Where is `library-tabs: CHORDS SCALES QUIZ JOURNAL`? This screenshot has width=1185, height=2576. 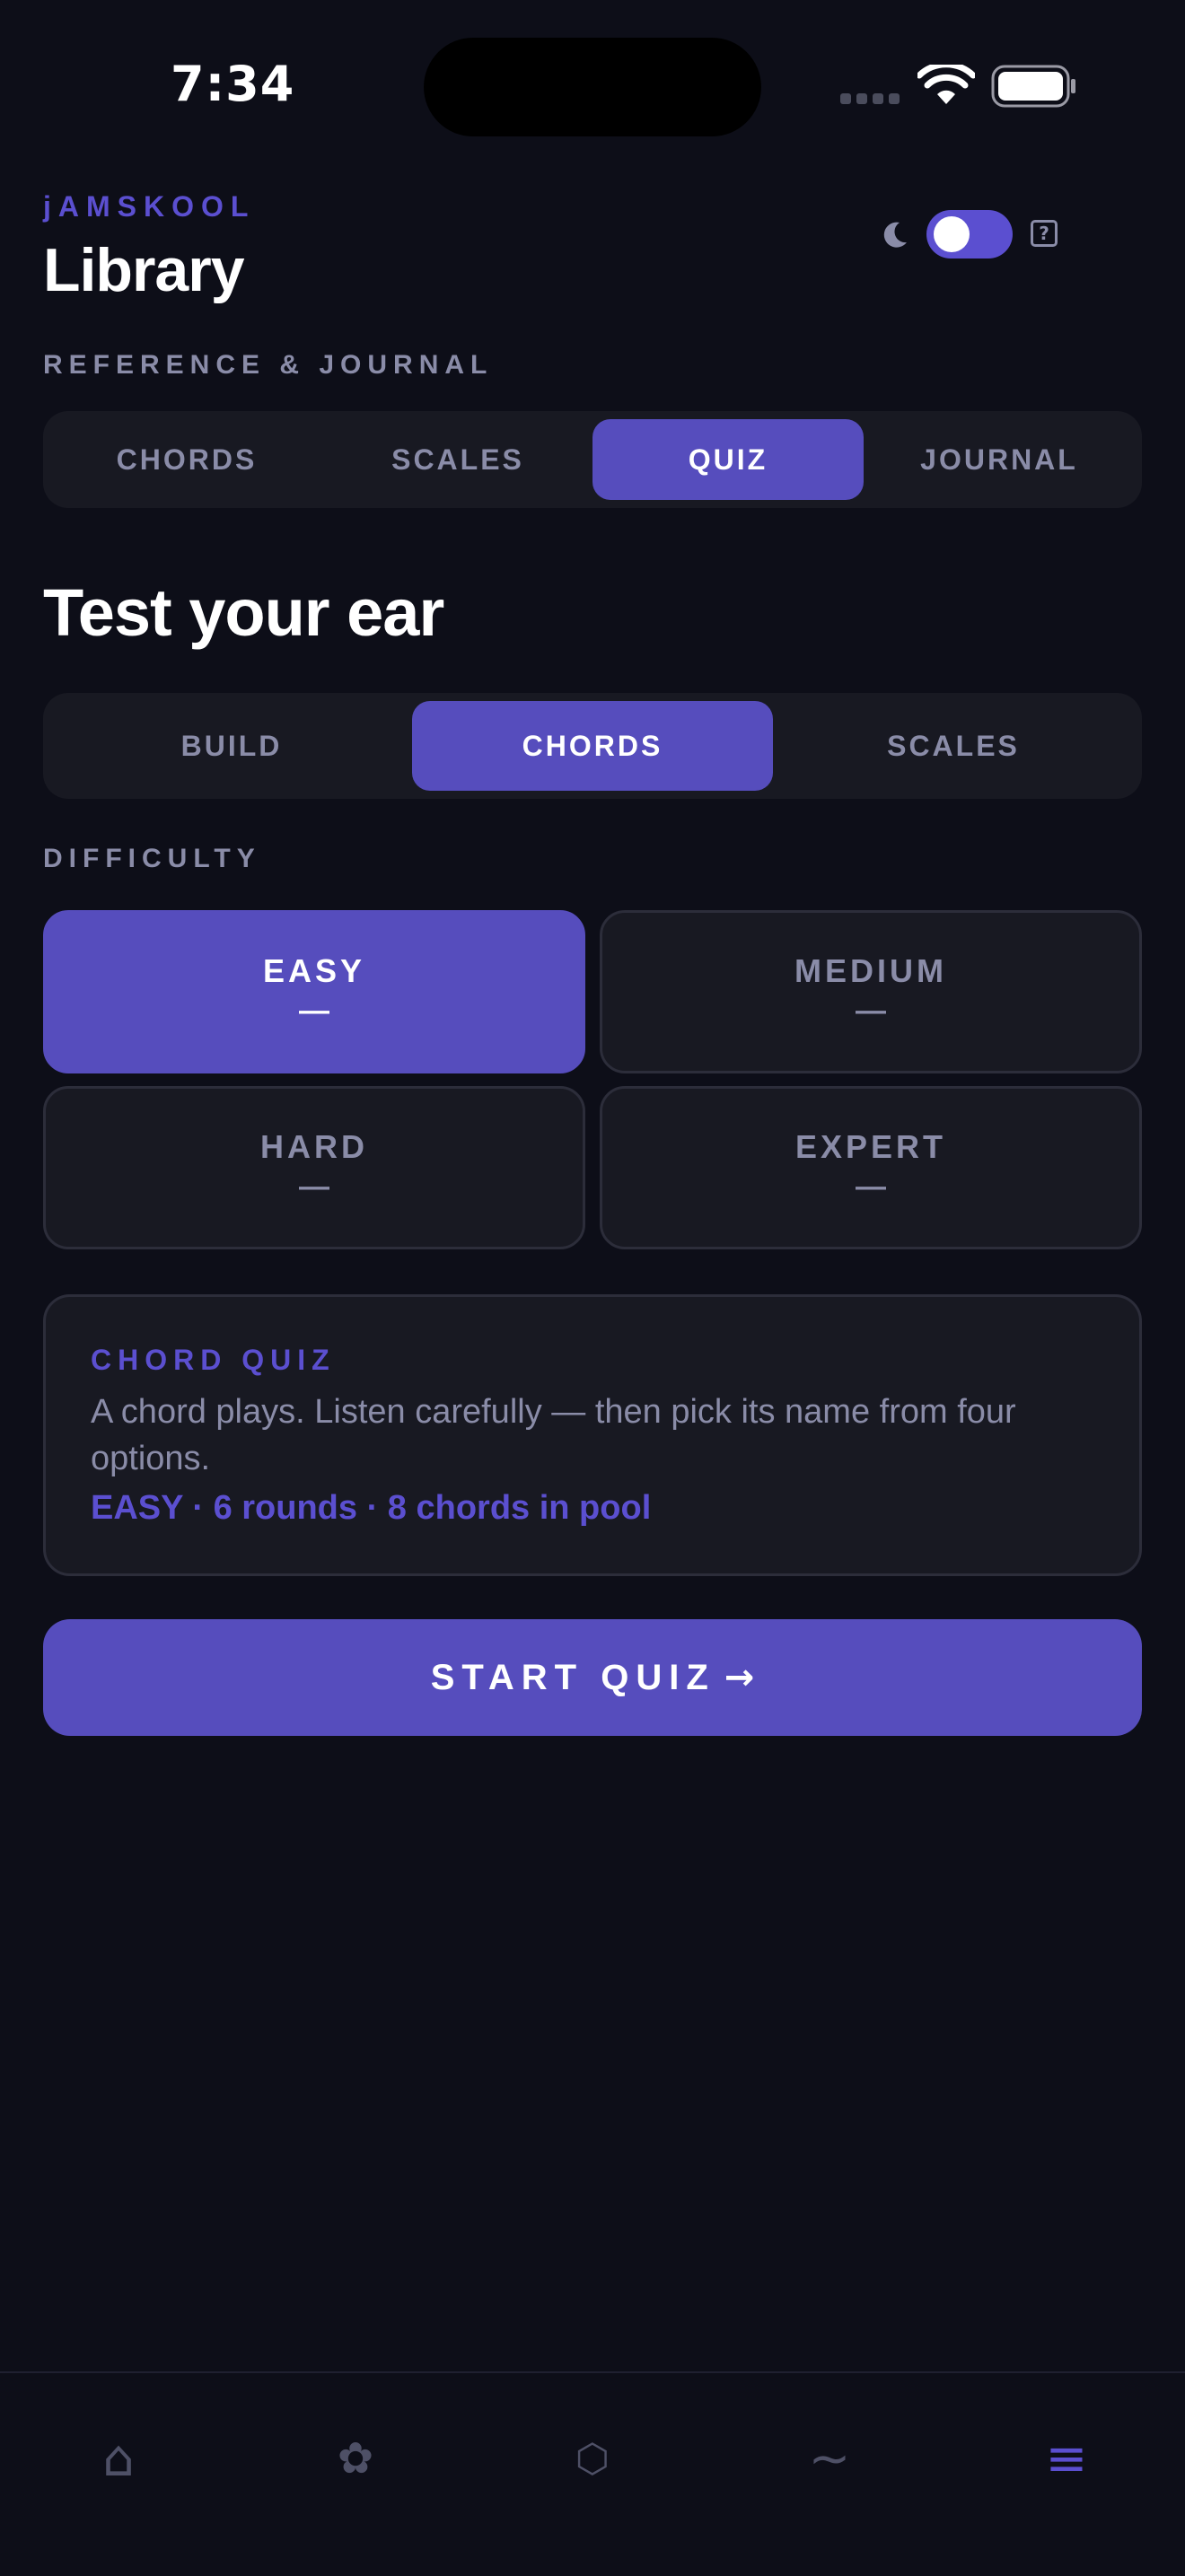
library-tabs: CHORDS SCALES QUIZ JOURNAL is located at coordinates (592, 459).